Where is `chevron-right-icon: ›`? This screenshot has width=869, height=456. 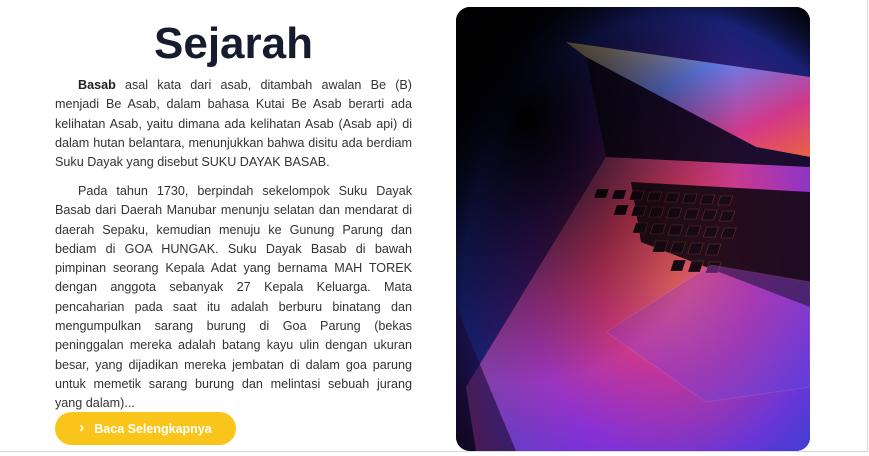 chevron-right-icon: › is located at coordinates (82, 427).